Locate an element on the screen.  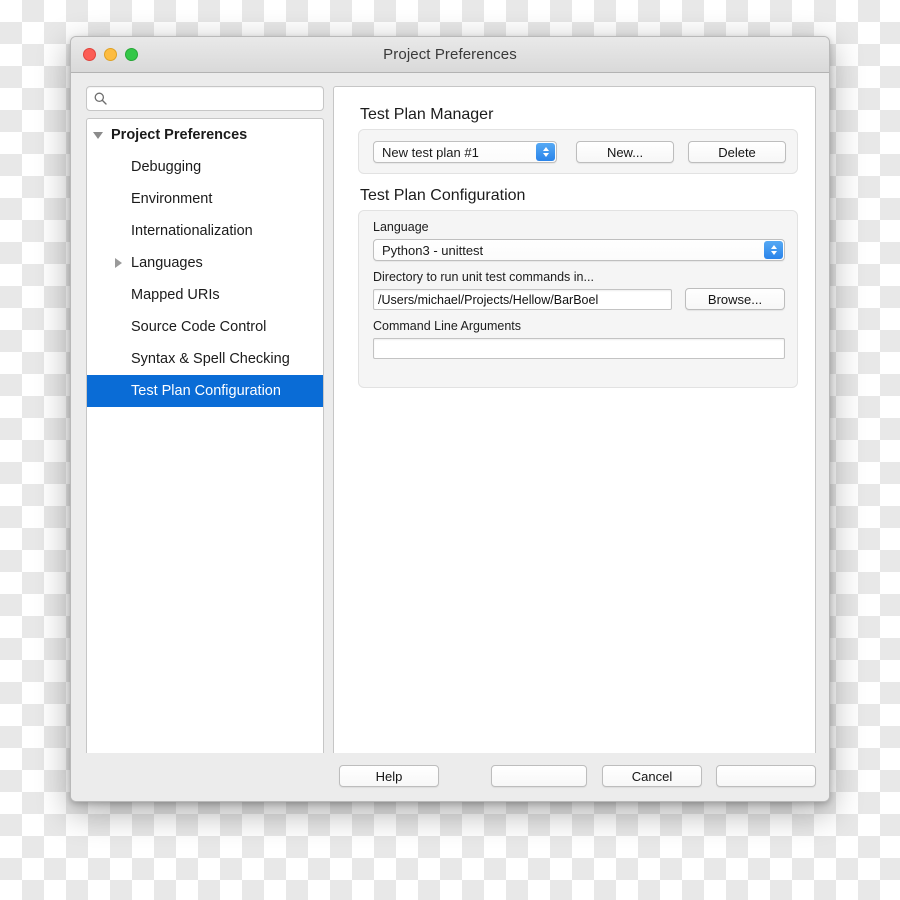
test-plan-manager-group: New test plan #1 New... Delete is located at coordinates (578, 151).